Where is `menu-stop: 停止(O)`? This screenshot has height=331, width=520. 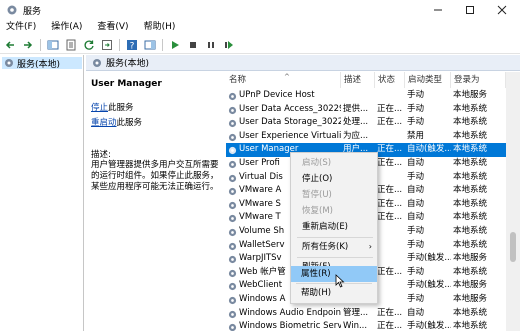 menu-stop: 停止(O) is located at coordinates (335, 179).